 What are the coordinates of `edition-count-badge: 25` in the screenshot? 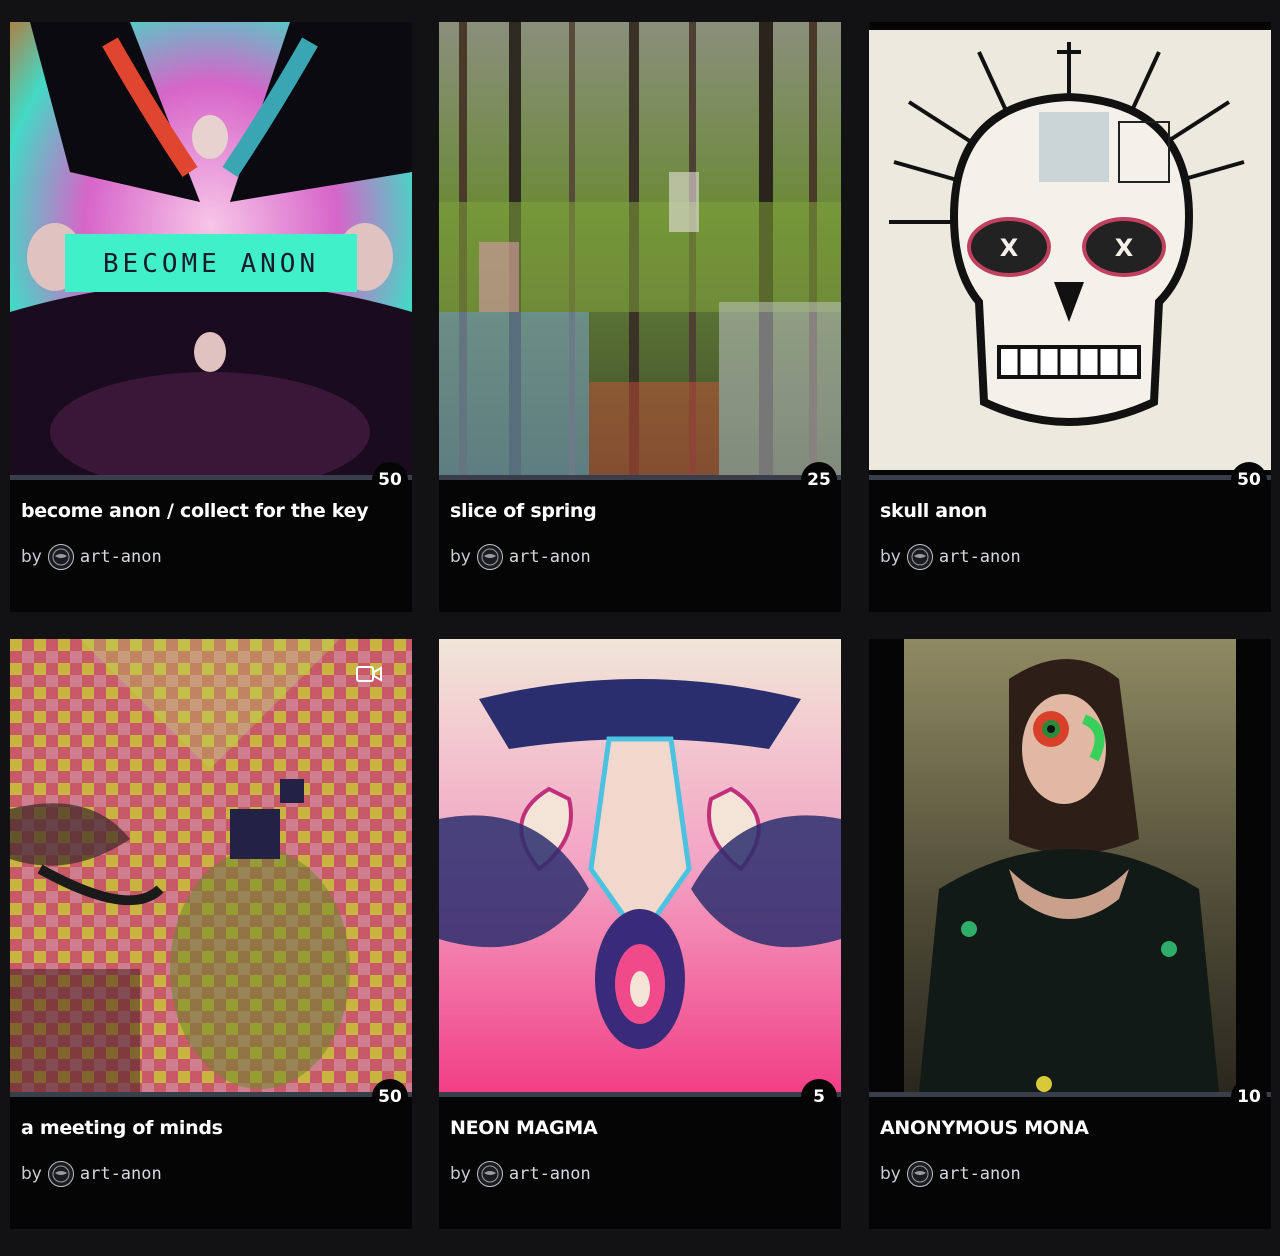 It's located at (819, 480).